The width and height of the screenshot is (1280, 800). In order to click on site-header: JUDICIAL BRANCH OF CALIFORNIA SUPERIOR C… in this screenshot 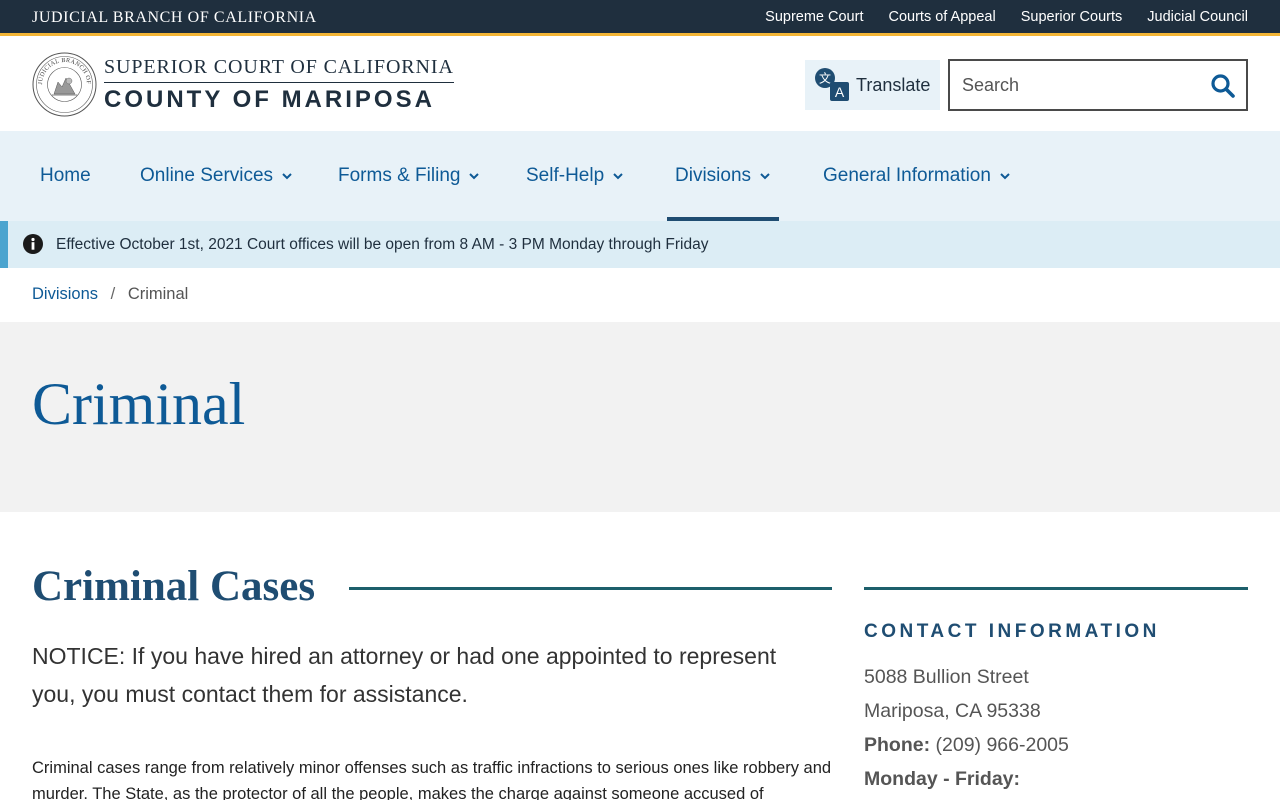, I will do `click(640, 85)`.